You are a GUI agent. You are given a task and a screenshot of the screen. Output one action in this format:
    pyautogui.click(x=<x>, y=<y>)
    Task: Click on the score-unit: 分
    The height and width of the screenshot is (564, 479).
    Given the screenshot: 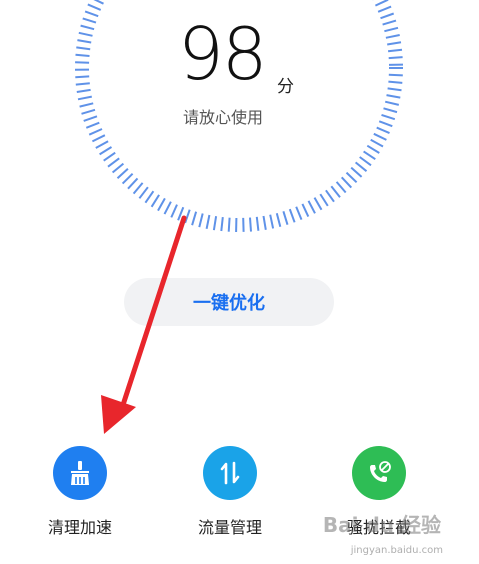 What is the action you would take?
    pyautogui.click(x=285, y=87)
    